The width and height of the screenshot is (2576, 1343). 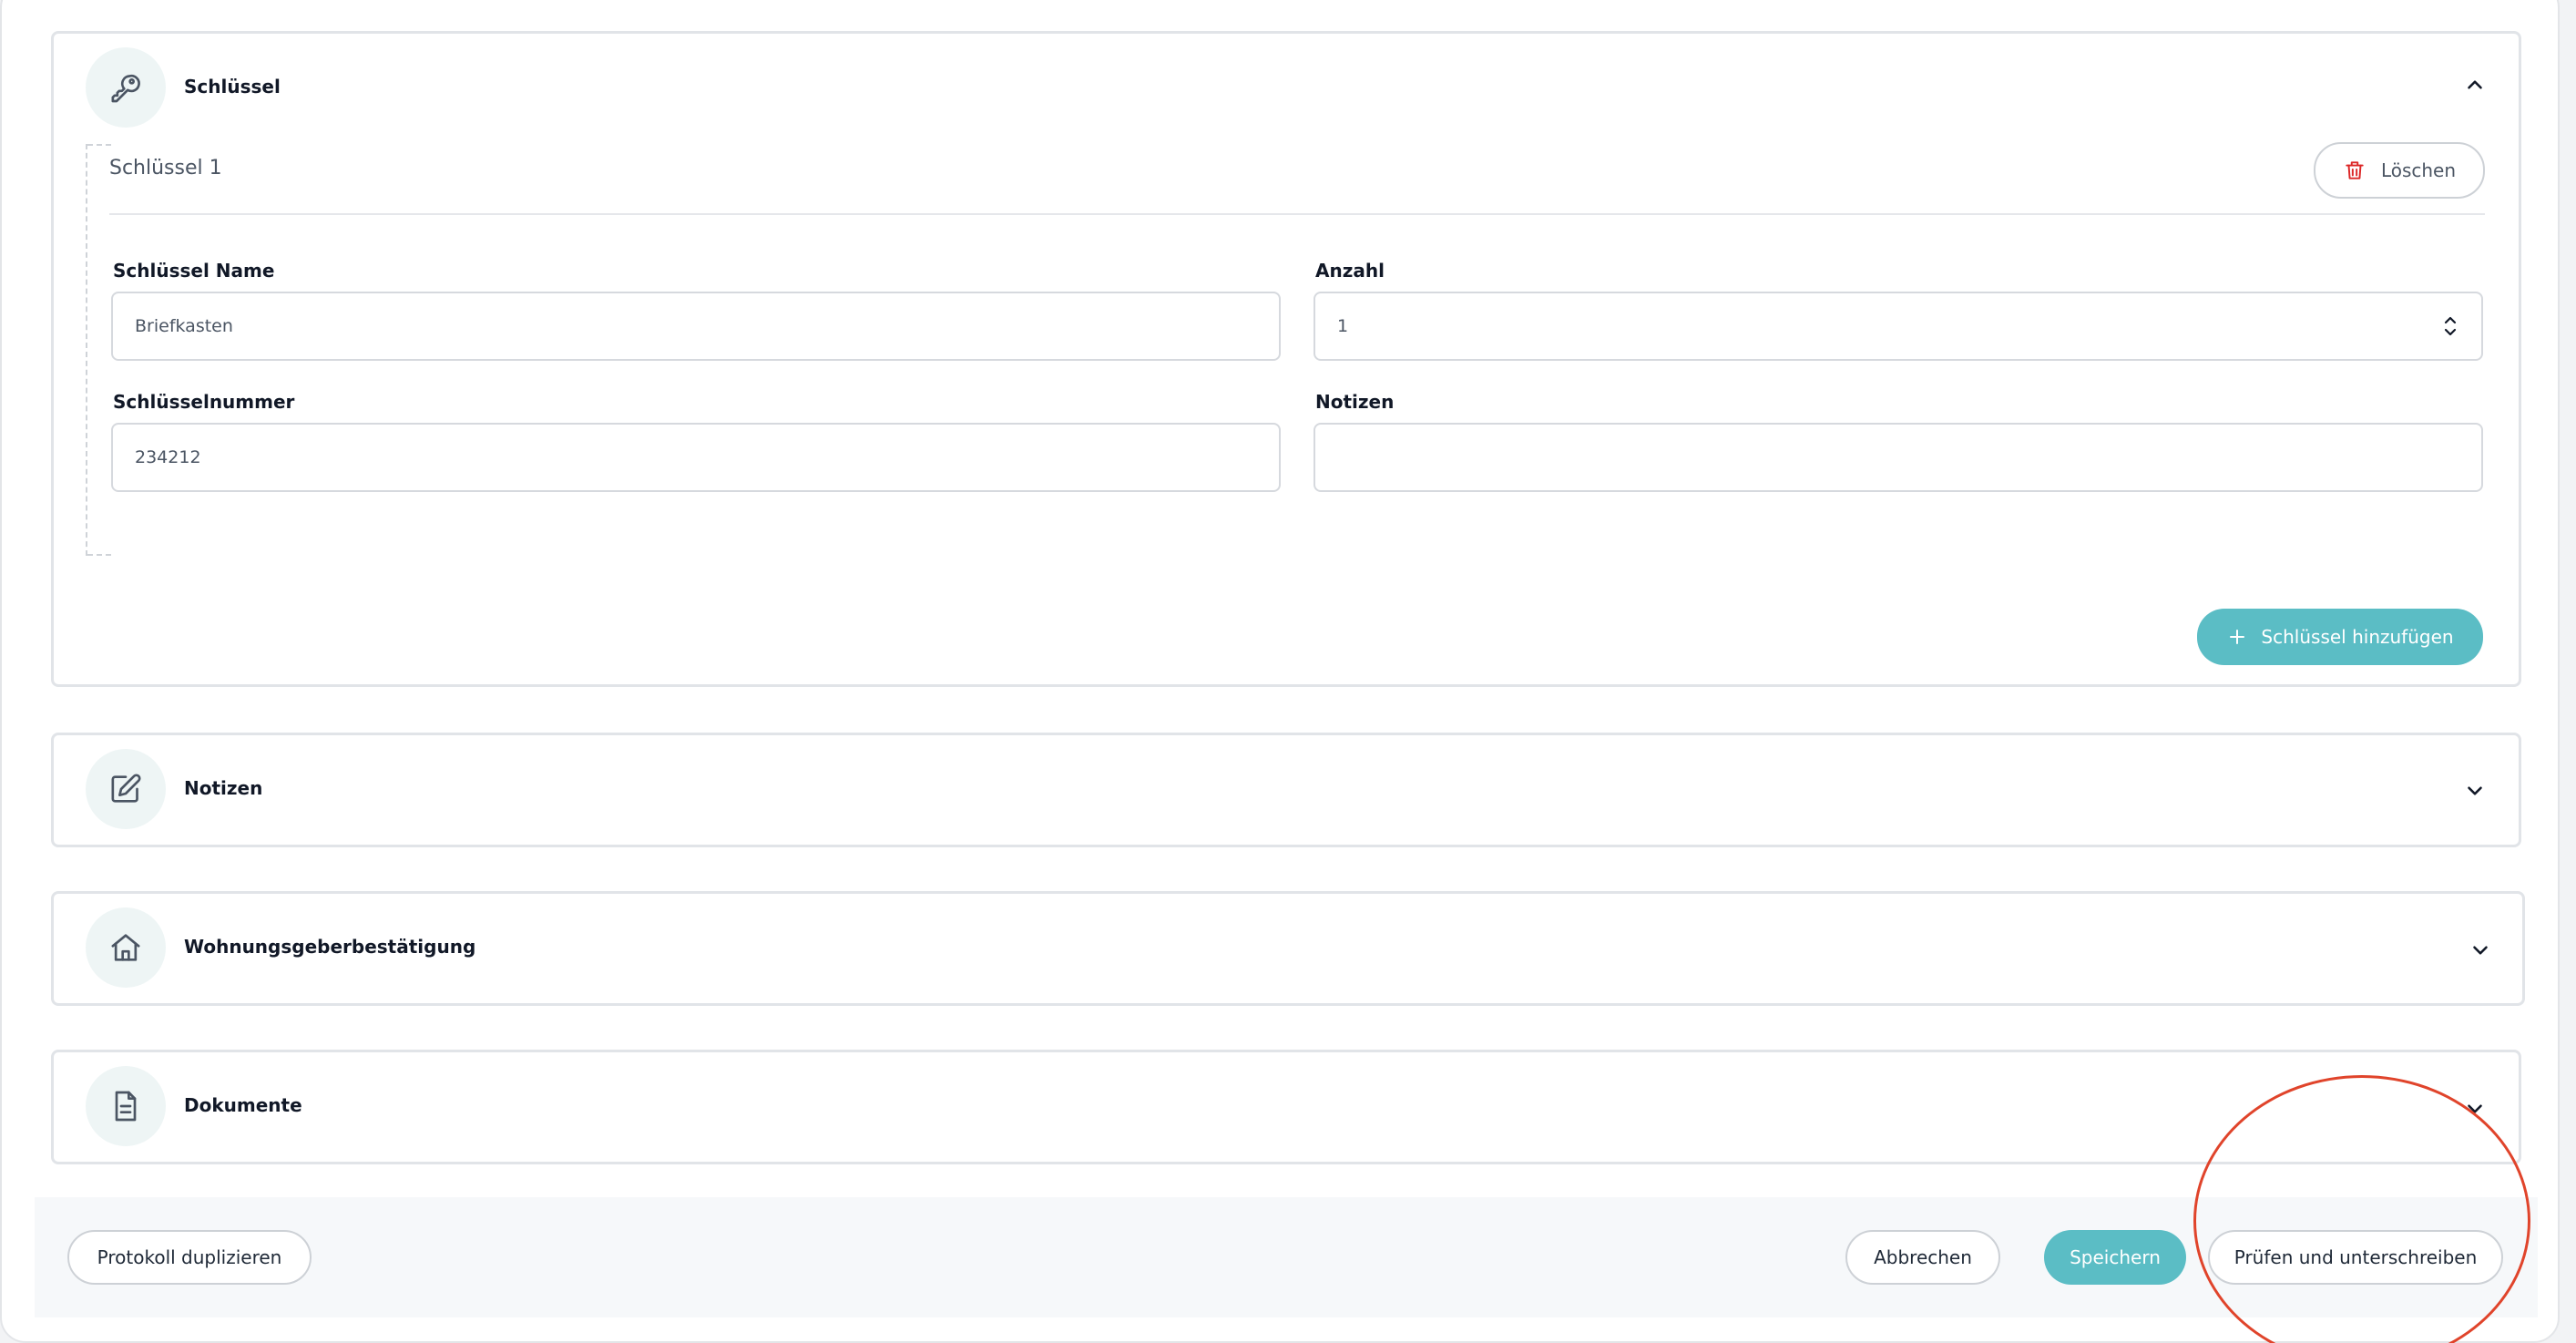 What do you see at coordinates (2355, 170) in the screenshot?
I see `trash-icon` at bounding box center [2355, 170].